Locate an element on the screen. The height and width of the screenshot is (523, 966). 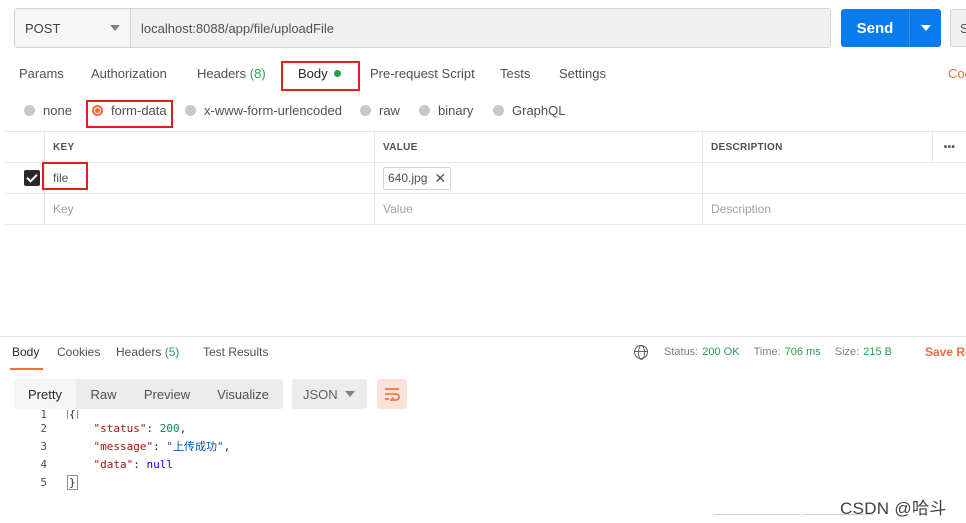
radio-graphql: GraphQL is located at coordinates (529, 110).